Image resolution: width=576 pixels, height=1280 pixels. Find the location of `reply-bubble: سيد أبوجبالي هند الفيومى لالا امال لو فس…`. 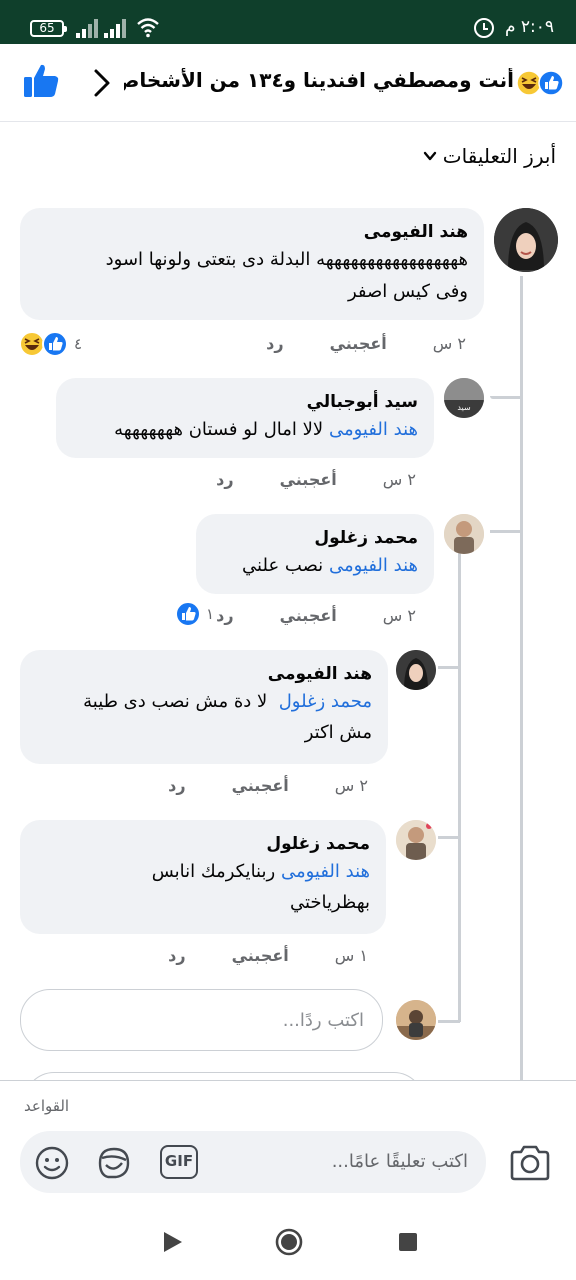

reply-bubble: سيد أبوجبالي هند الفيومى لالا امال لو فس… is located at coordinates (245, 418).